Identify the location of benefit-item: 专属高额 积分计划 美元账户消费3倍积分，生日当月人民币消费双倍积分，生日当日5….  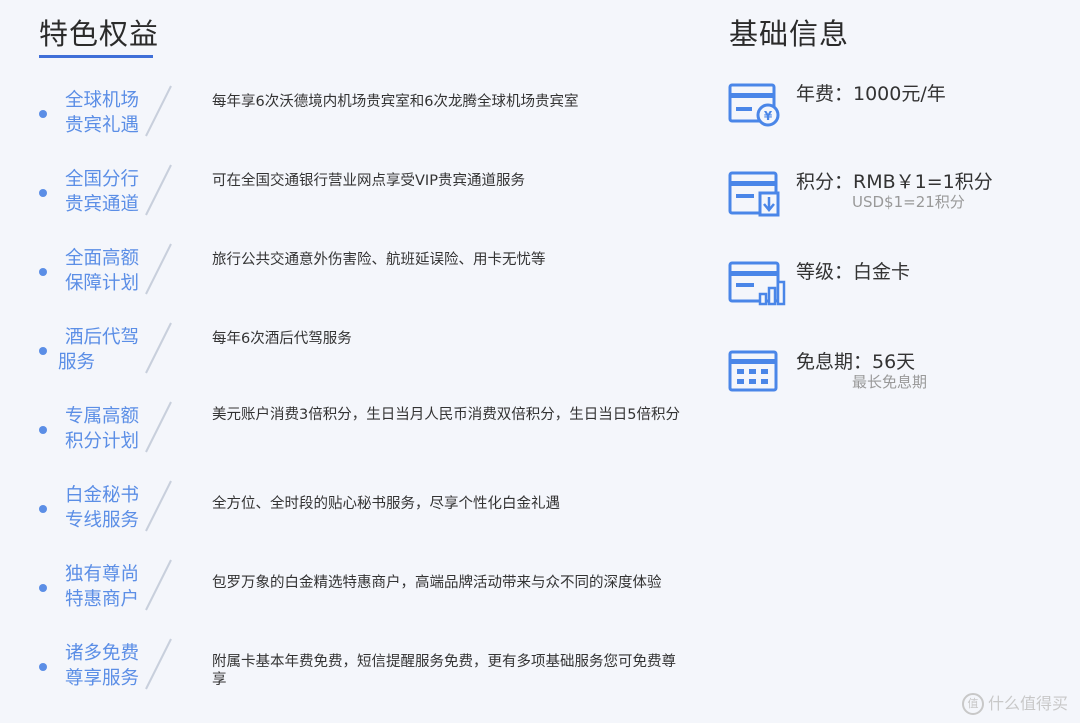
(350, 432).